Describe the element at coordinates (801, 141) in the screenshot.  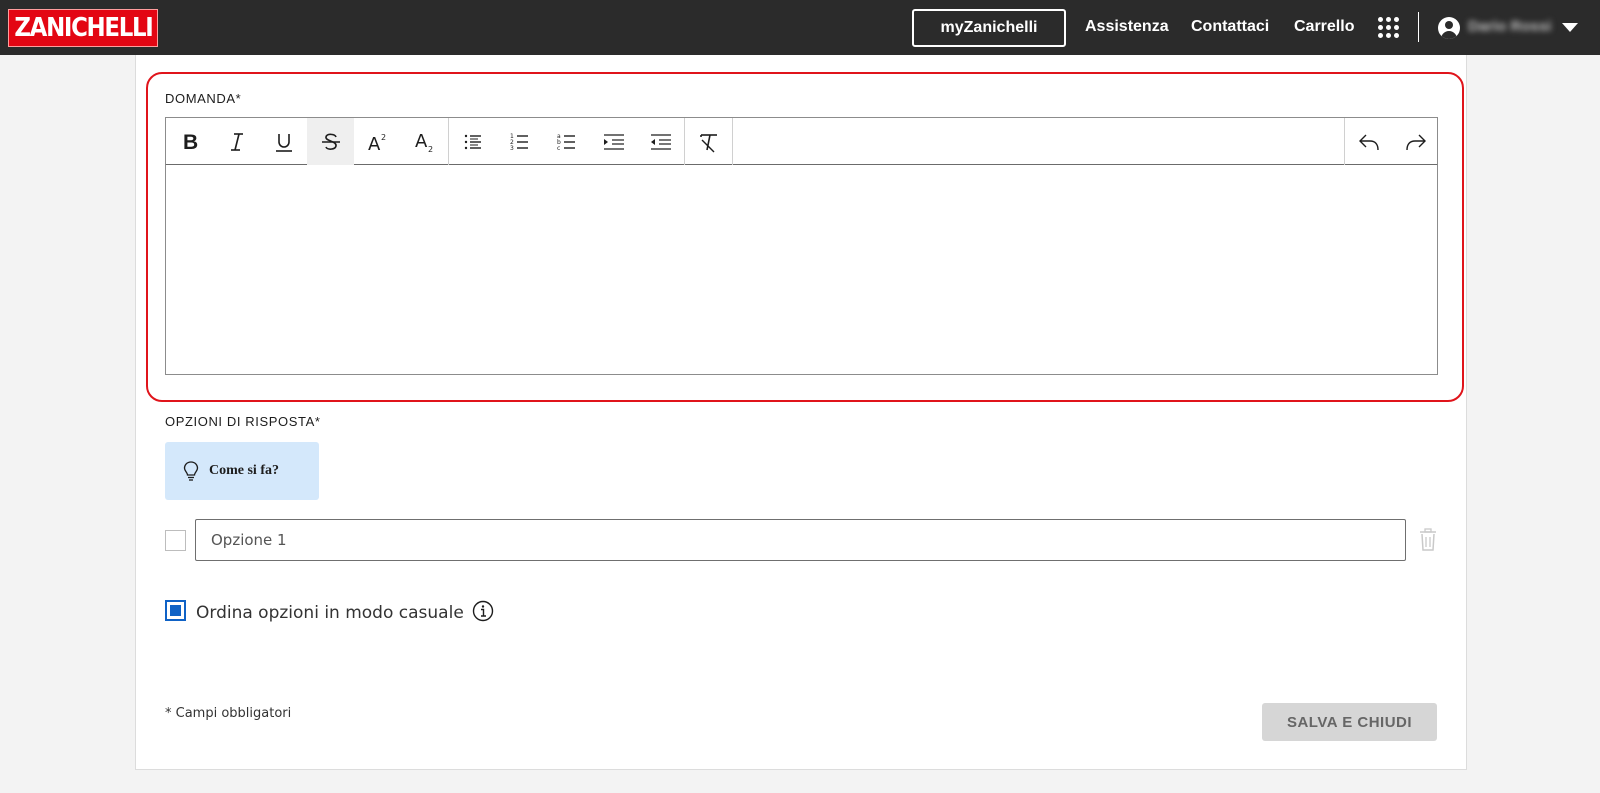
I see `editor-toolbar: B A2 A2 123 abc` at that location.